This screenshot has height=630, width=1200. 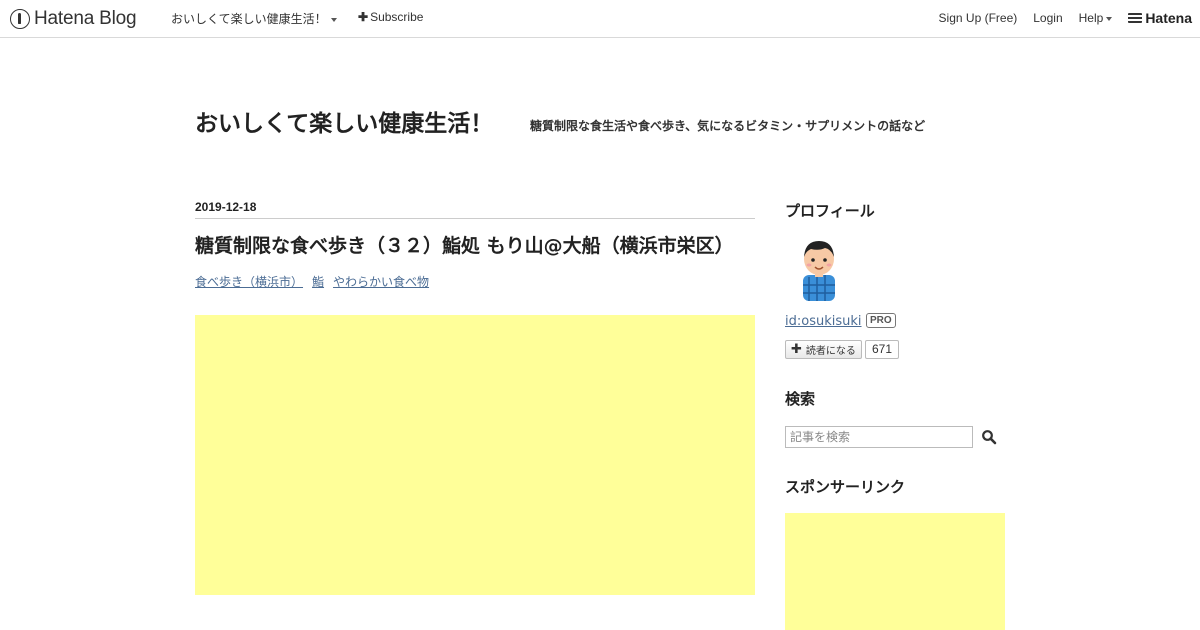 What do you see at coordinates (344, 121) in the screenshot?
I see `blog-title: おいしくて楽しい健康生活！` at bounding box center [344, 121].